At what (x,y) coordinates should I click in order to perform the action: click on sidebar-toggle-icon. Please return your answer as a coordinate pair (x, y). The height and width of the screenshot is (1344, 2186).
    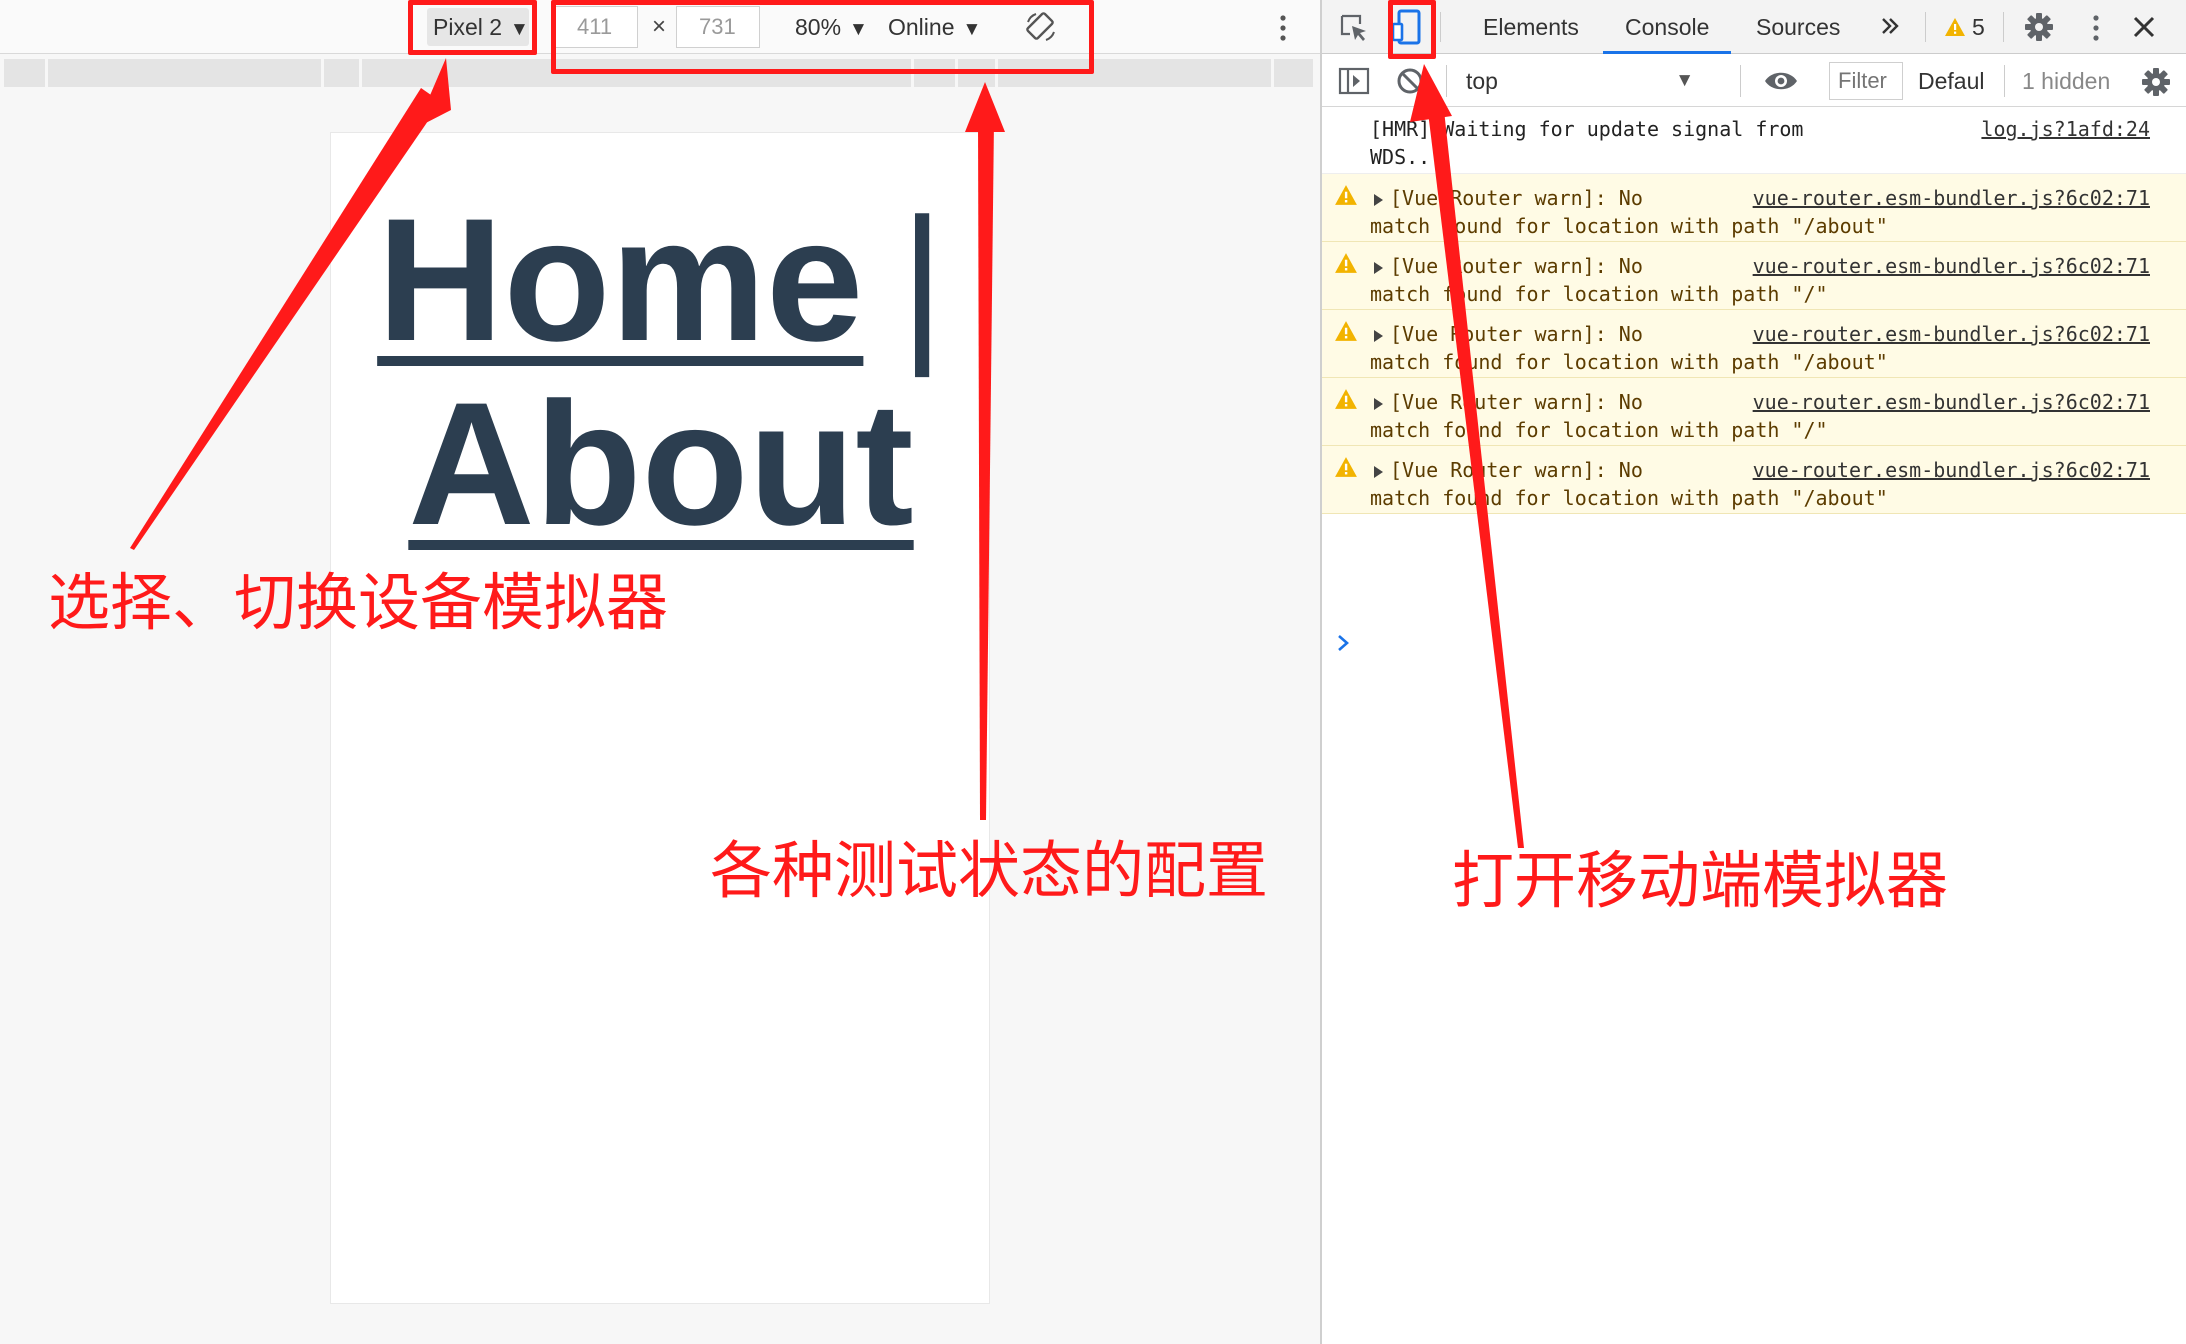
    Looking at the image, I should click on (1354, 81).